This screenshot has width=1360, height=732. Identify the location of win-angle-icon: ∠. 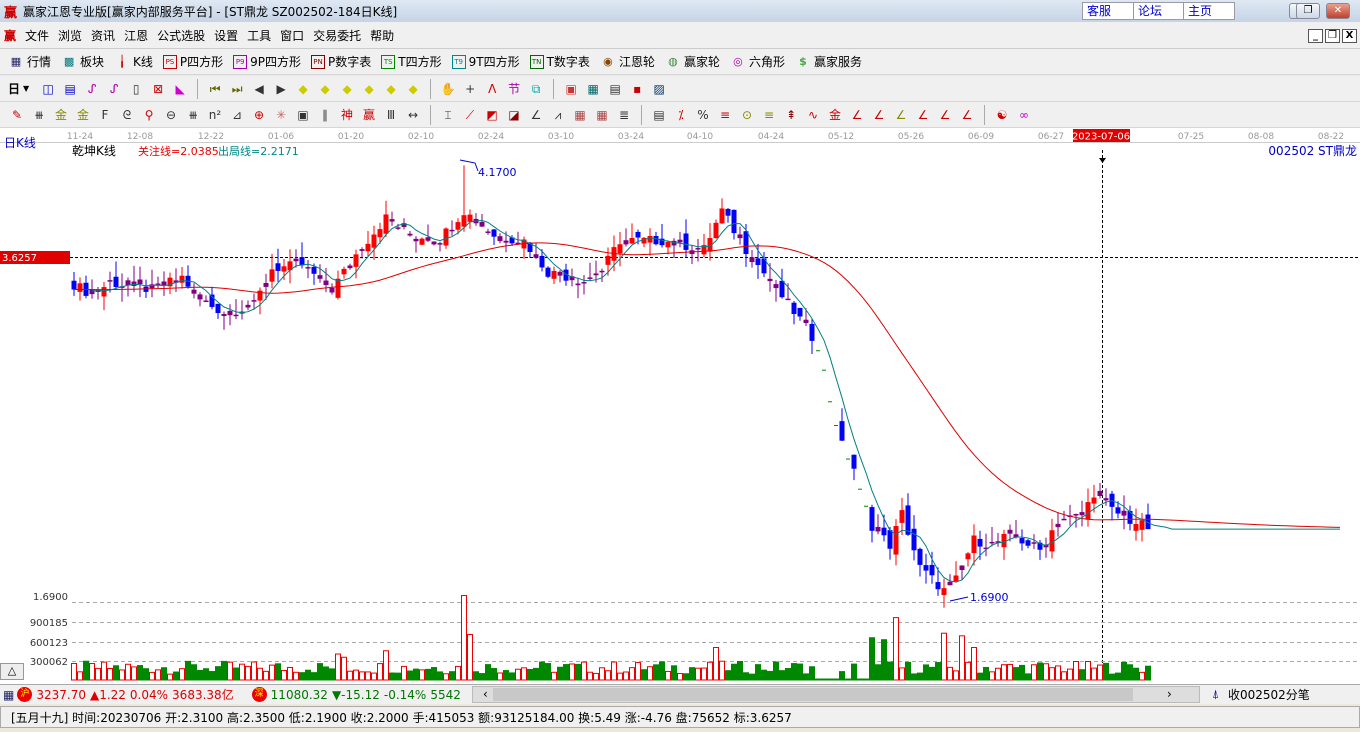
(945, 115).